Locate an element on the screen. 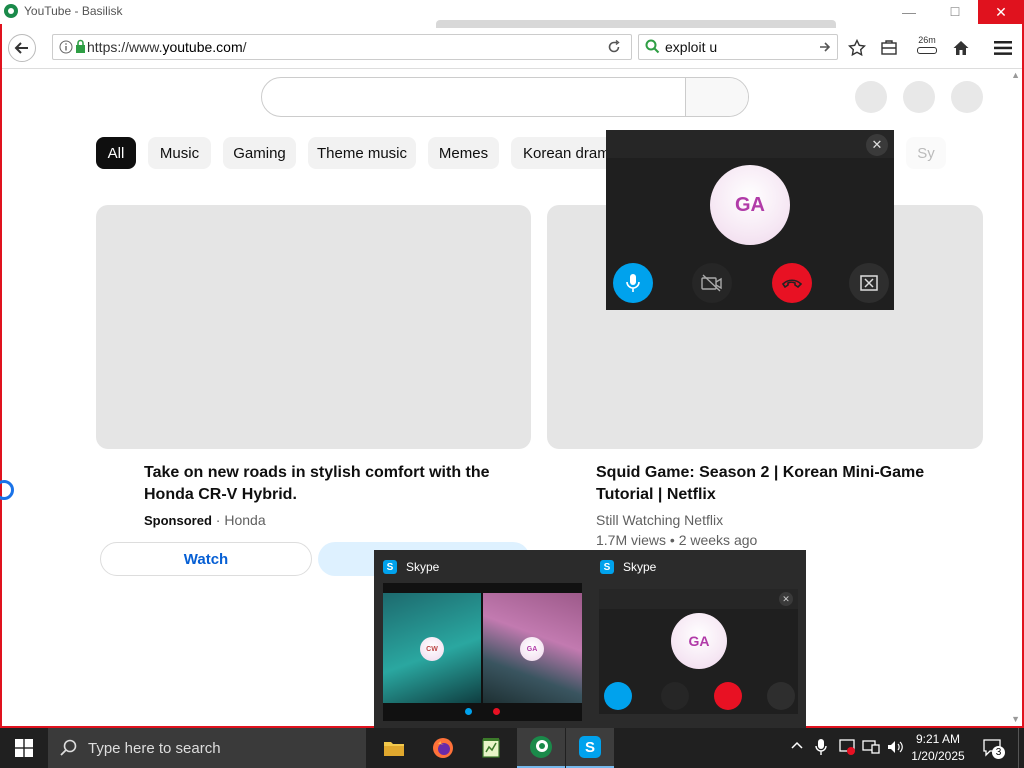  timer-button: 26m is located at coordinates (927, 48).